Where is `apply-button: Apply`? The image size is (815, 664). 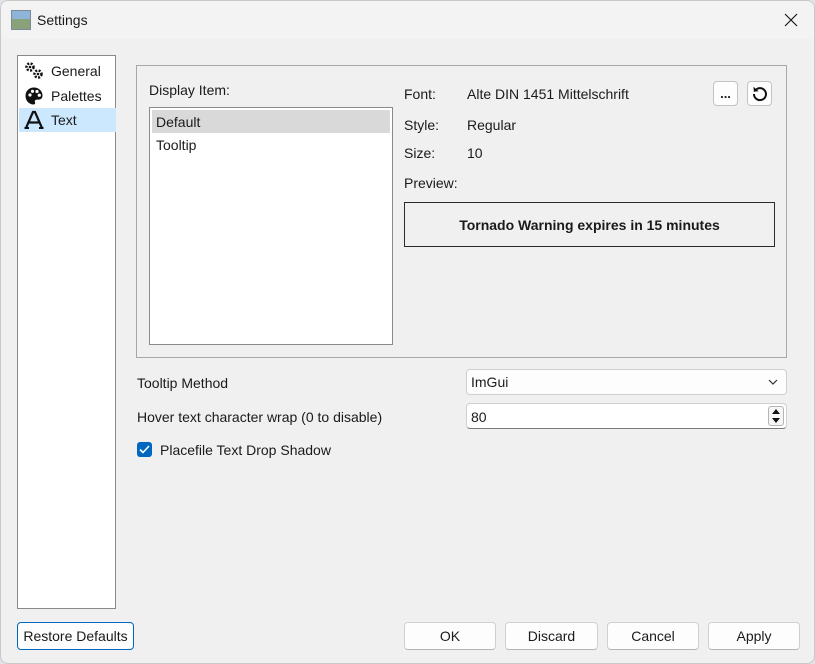
apply-button: Apply is located at coordinates (754, 636).